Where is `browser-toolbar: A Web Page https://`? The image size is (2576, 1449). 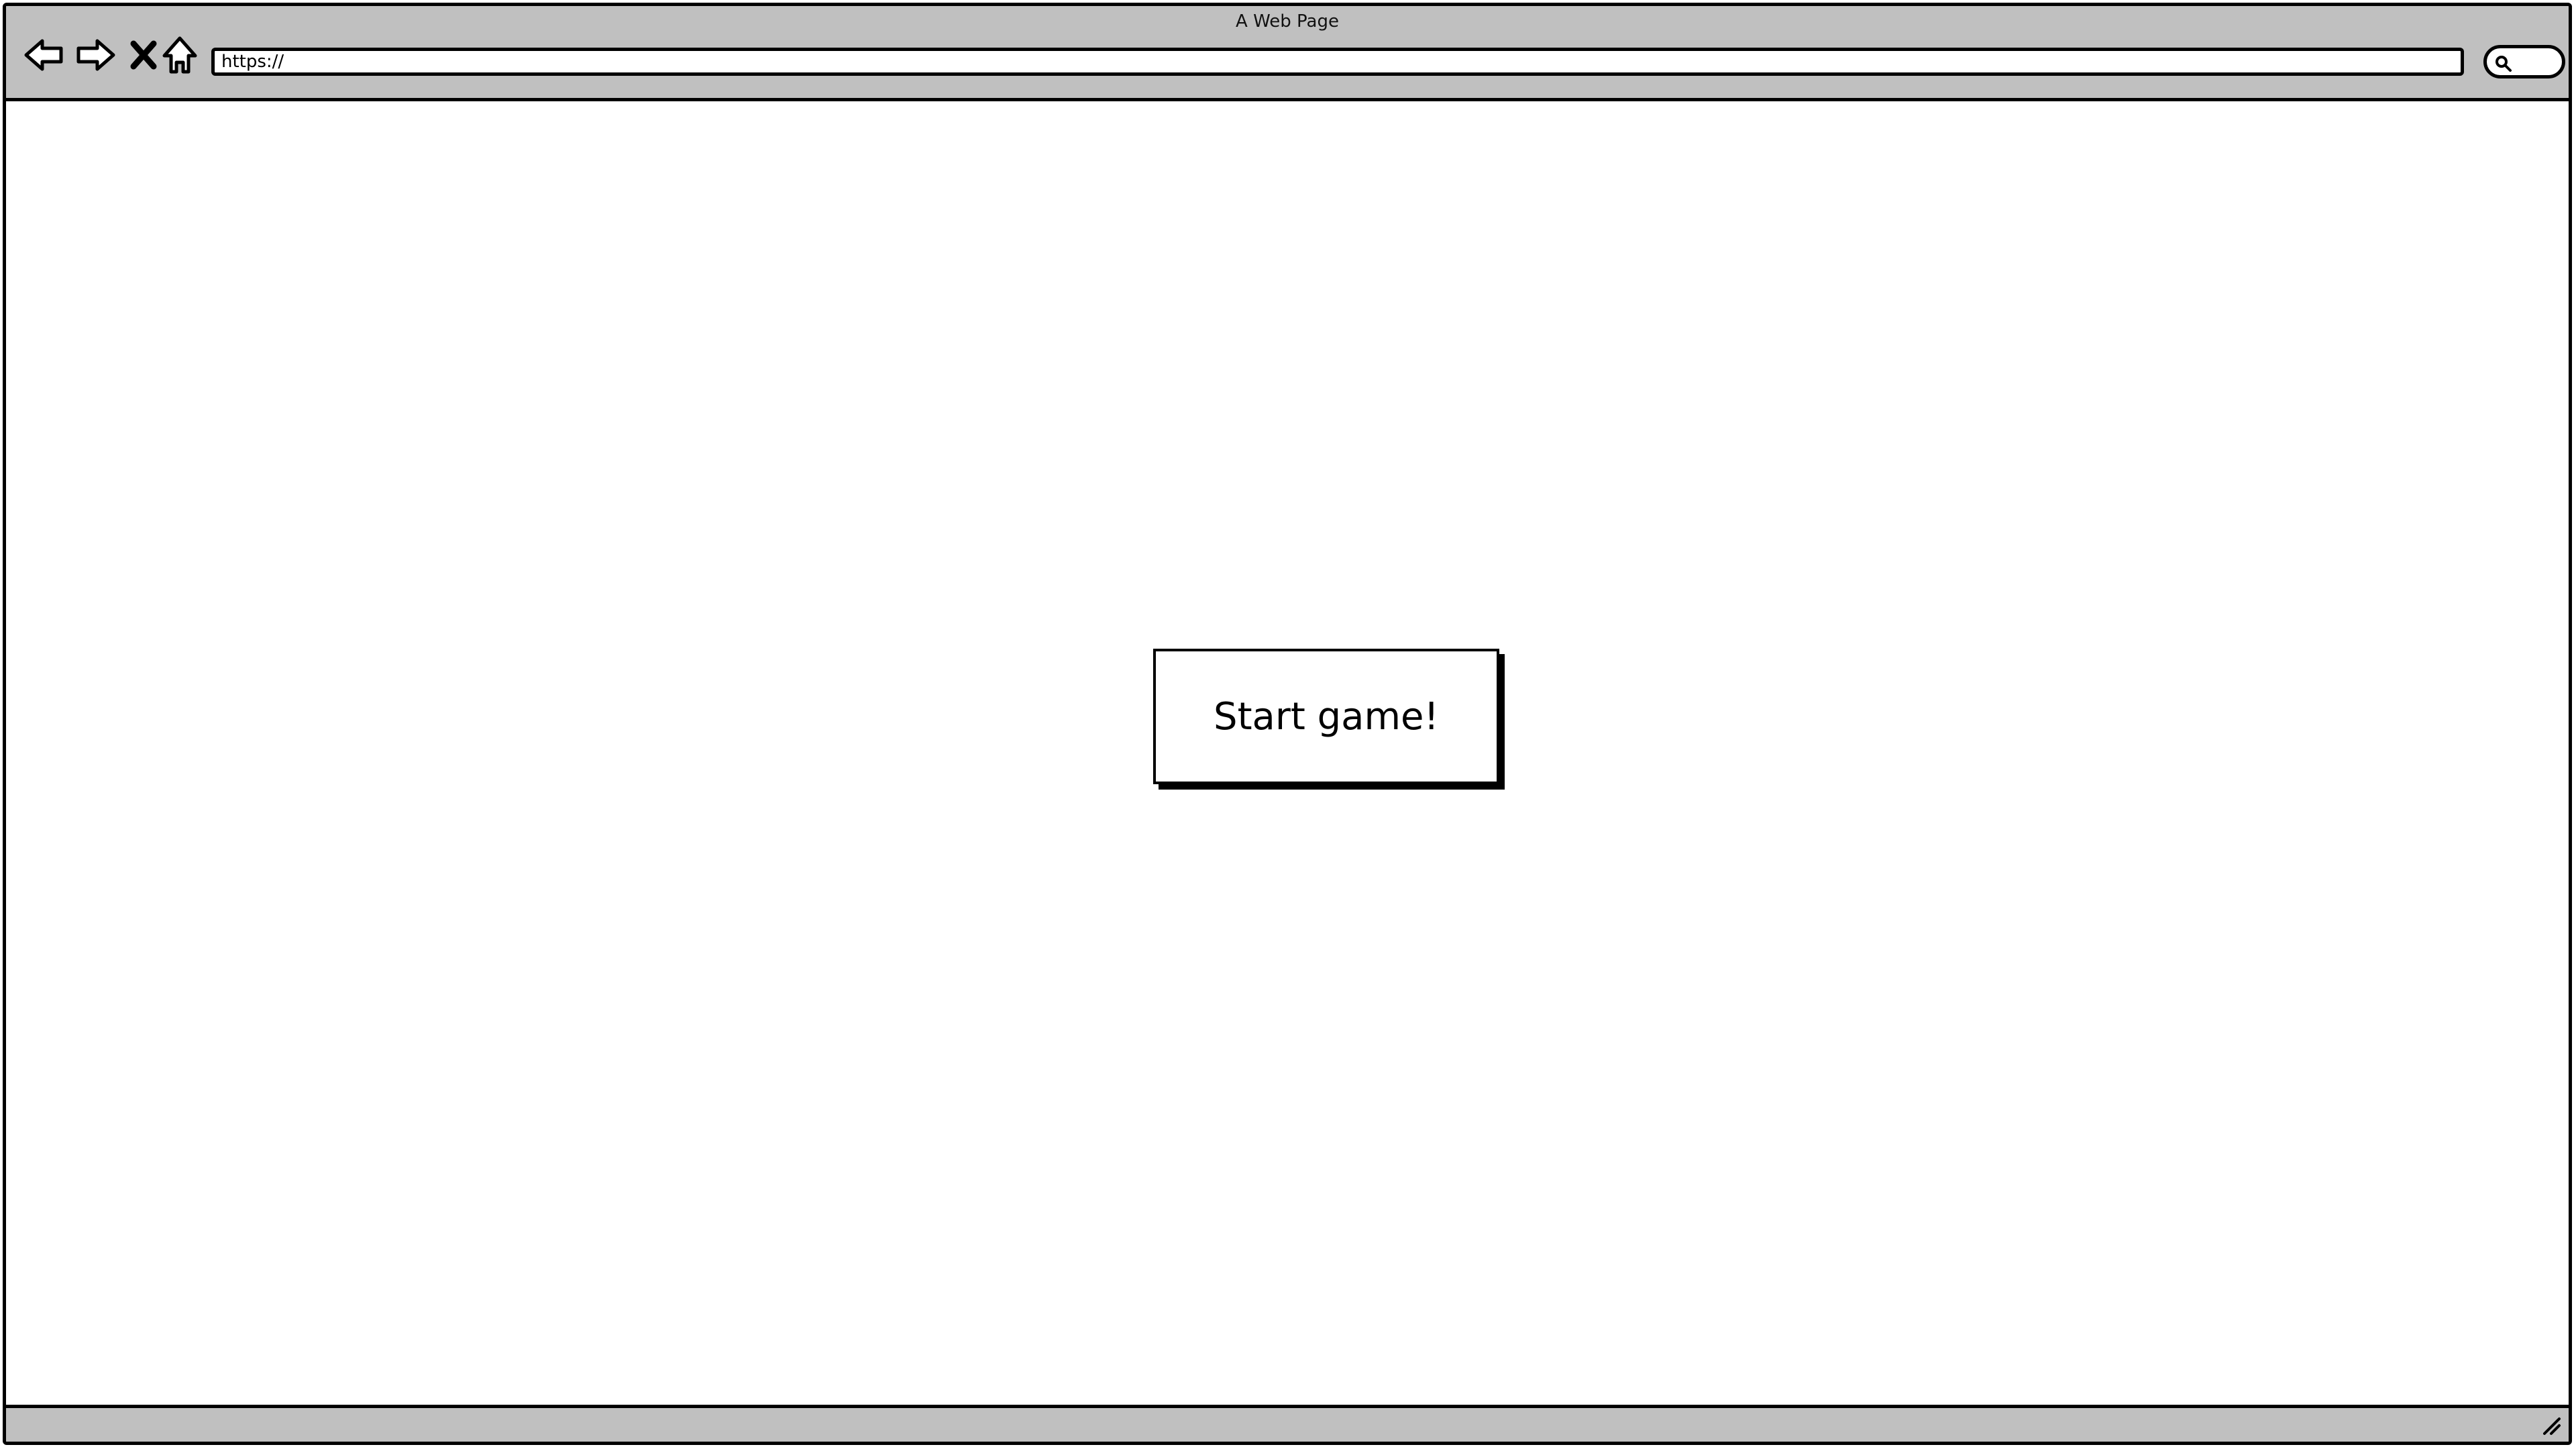
browser-toolbar: A Web Page https:// is located at coordinates (1287, 53).